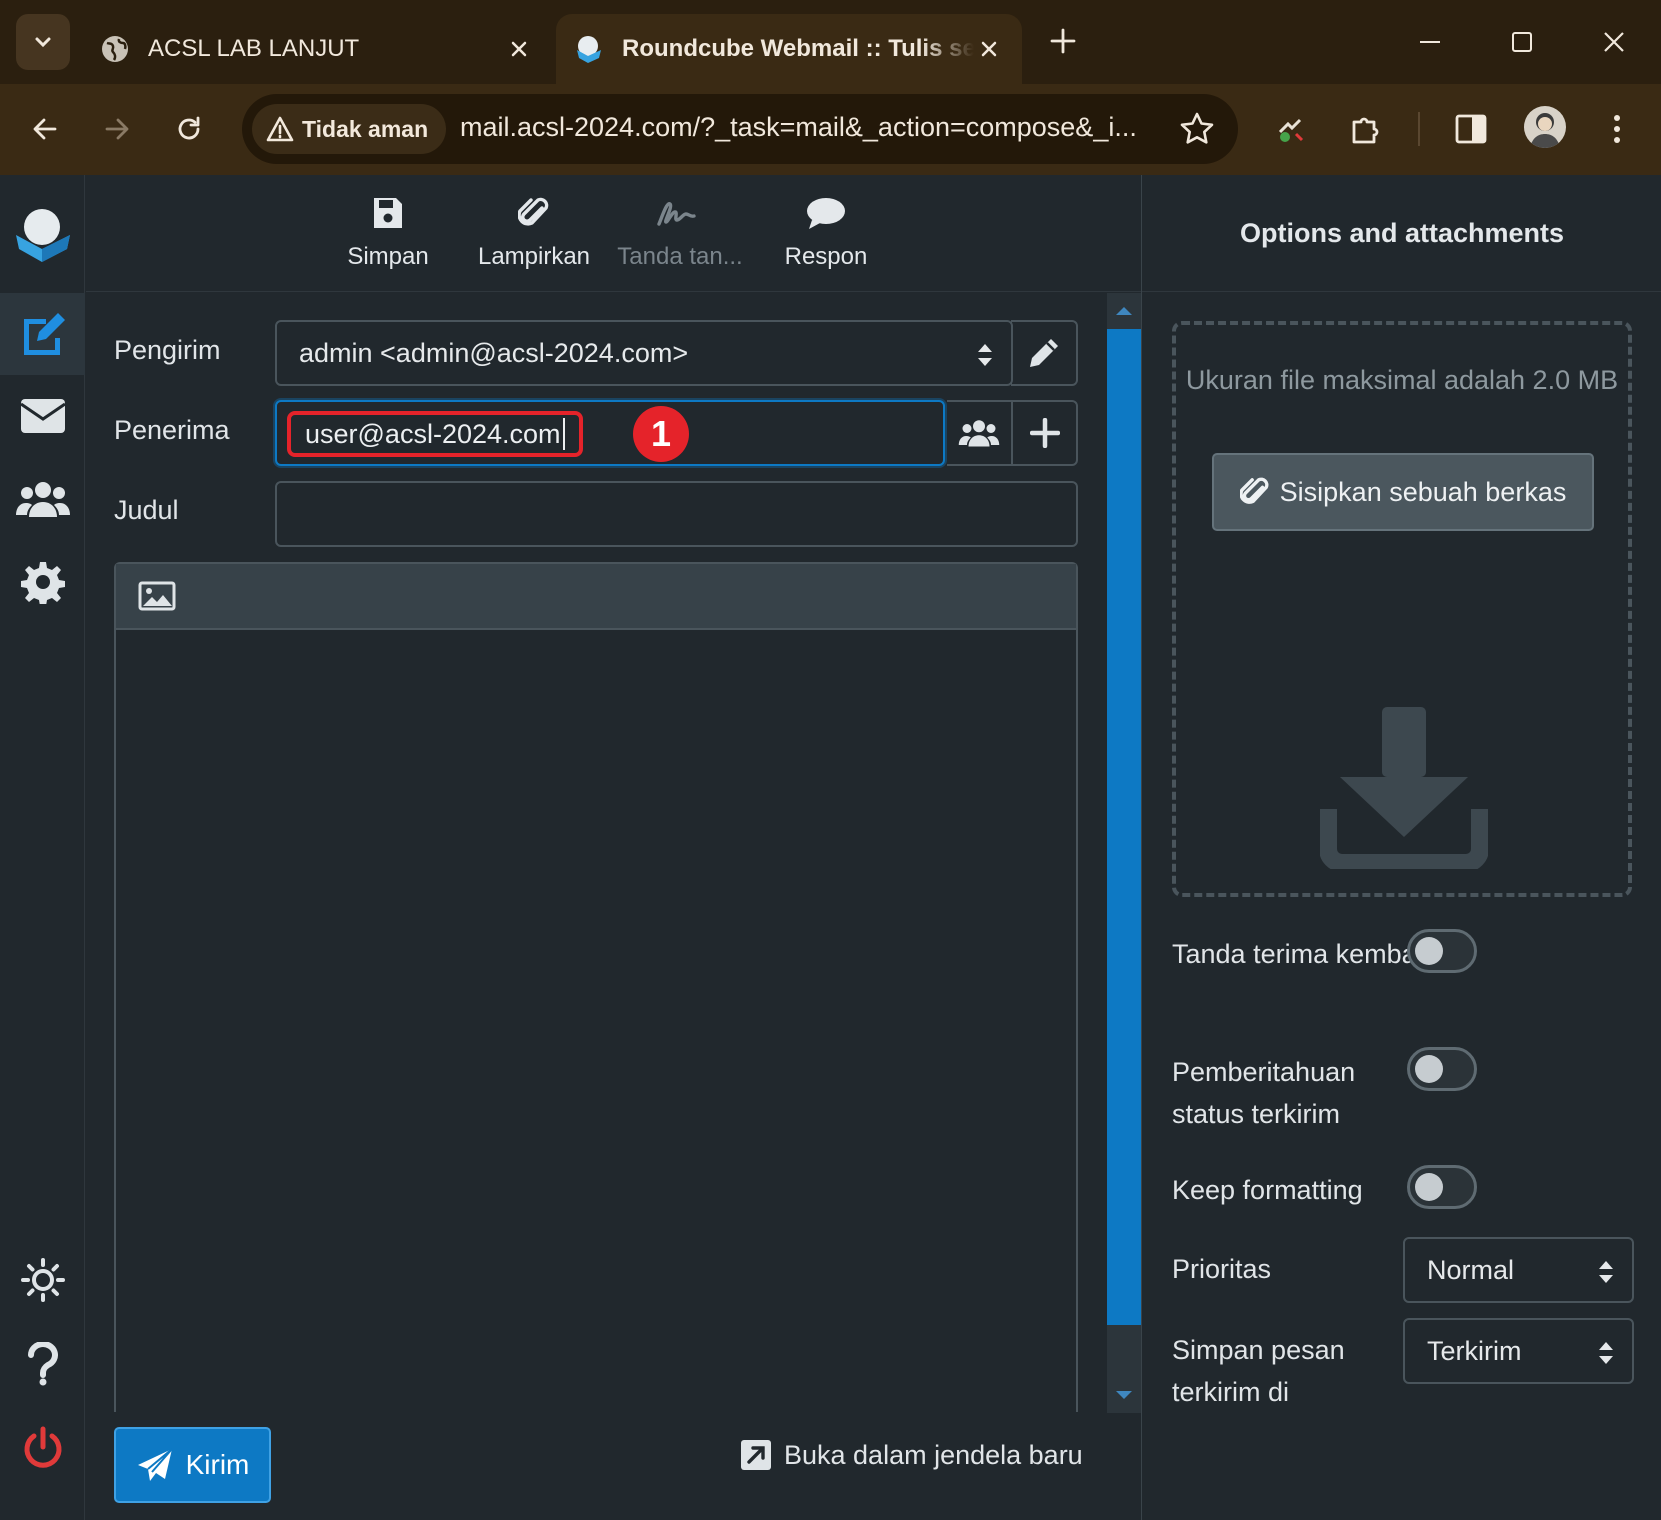 Image resolution: width=1661 pixels, height=1520 pixels. What do you see at coordinates (1518, 1270) in the screenshot?
I see `priority-select: Normal` at bounding box center [1518, 1270].